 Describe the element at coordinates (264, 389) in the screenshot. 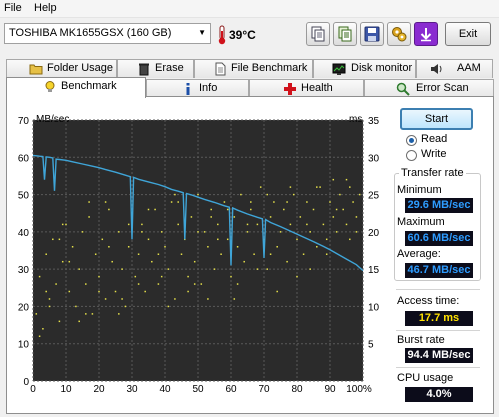

I see `x-axis-tick-label: 70` at that location.